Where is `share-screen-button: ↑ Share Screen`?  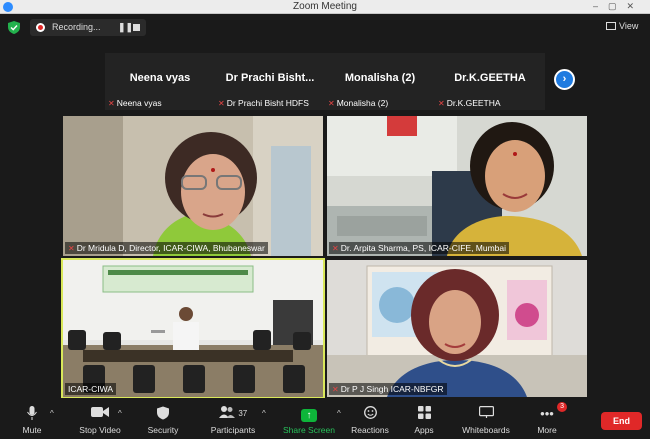 share-screen-button: ↑ Share Screen is located at coordinates (309, 420).